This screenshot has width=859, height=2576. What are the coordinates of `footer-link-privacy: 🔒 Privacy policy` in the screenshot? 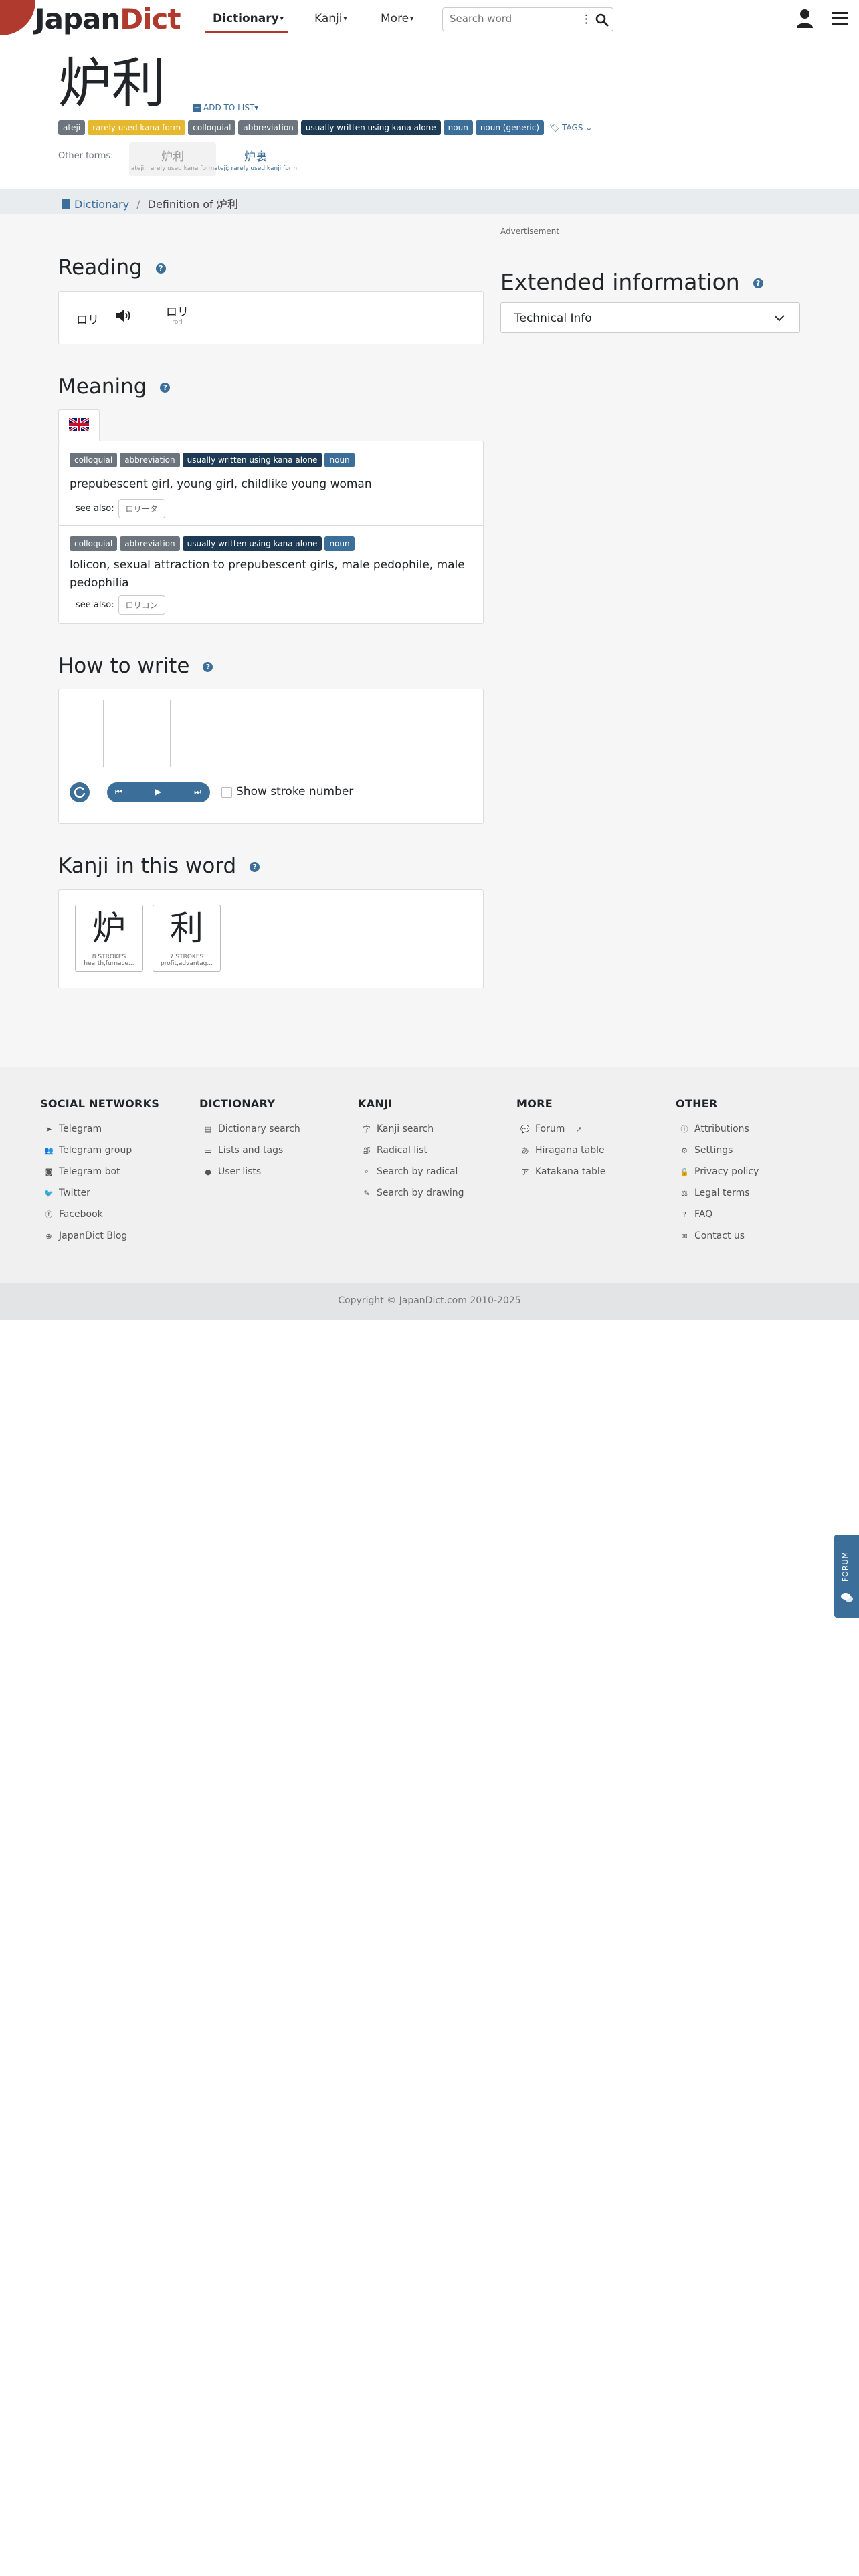 It's located at (718, 1171).